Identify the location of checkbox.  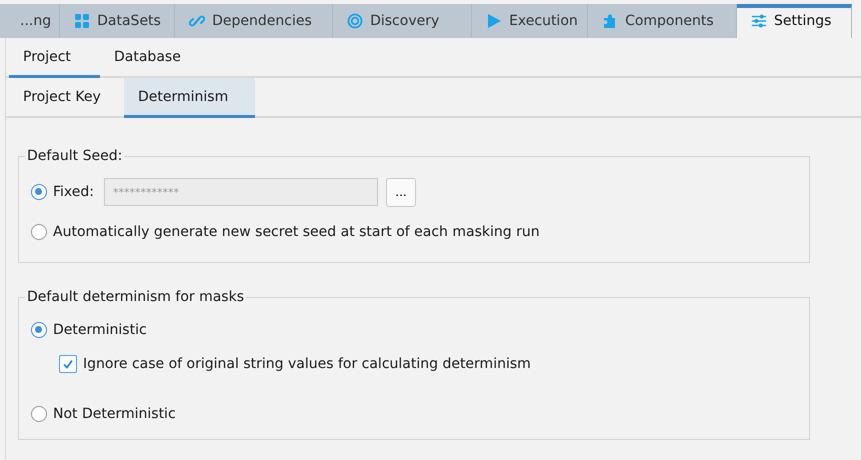
(68, 364).